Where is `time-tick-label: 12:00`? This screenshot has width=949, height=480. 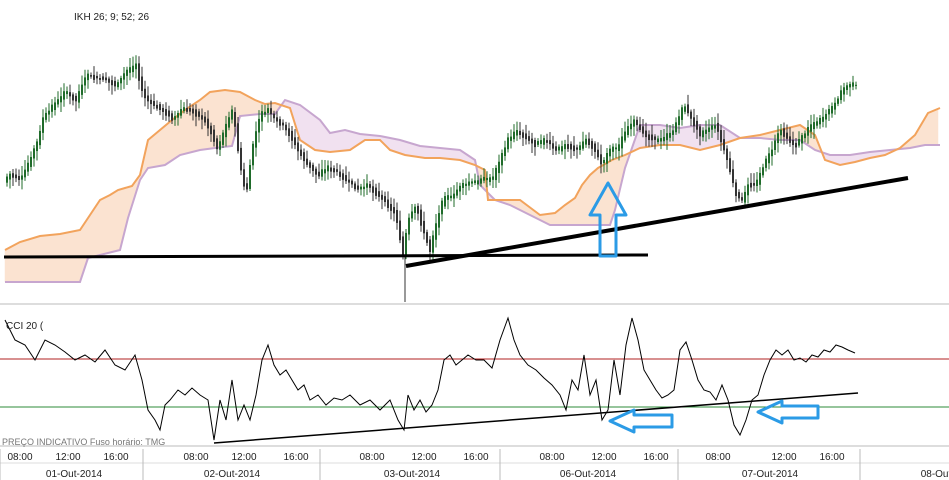 time-tick-label: 12:00 is located at coordinates (603, 457).